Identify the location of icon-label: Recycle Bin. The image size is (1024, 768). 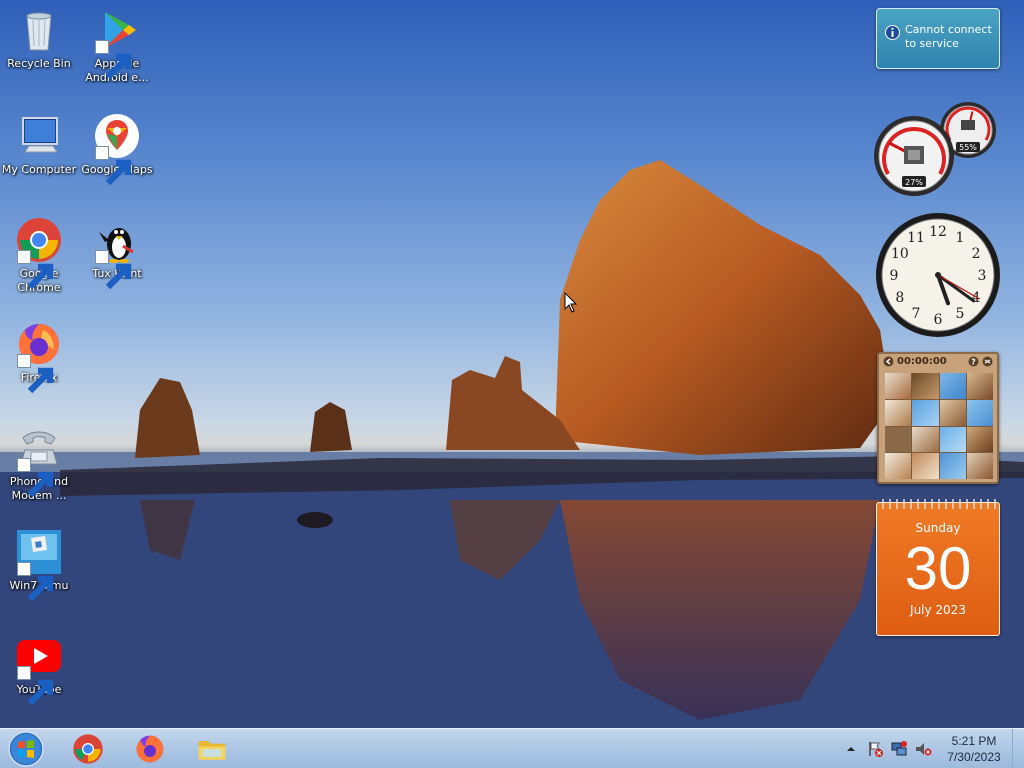
(39, 63).